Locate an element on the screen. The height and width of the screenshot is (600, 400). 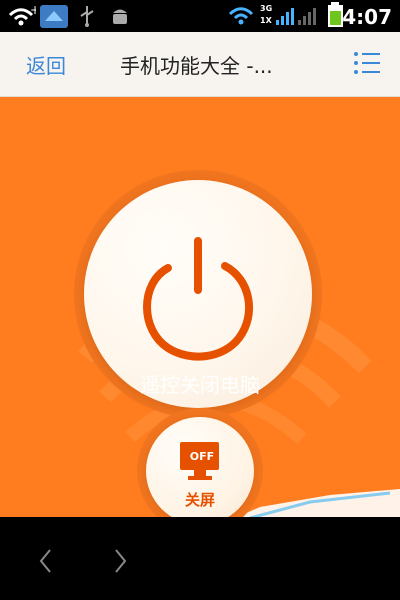
forward-arrow-icon is located at coordinates (120, 561).